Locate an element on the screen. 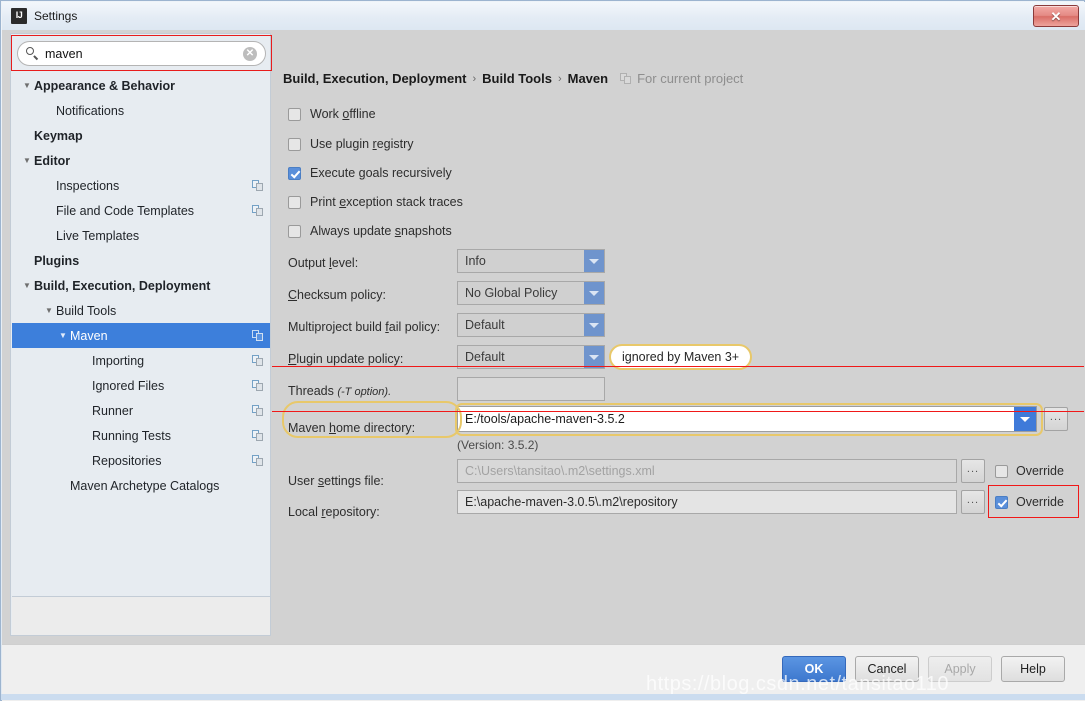 This screenshot has height=701, width=1085. sidebar-item-running-tests: Running Tests is located at coordinates (141, 435).